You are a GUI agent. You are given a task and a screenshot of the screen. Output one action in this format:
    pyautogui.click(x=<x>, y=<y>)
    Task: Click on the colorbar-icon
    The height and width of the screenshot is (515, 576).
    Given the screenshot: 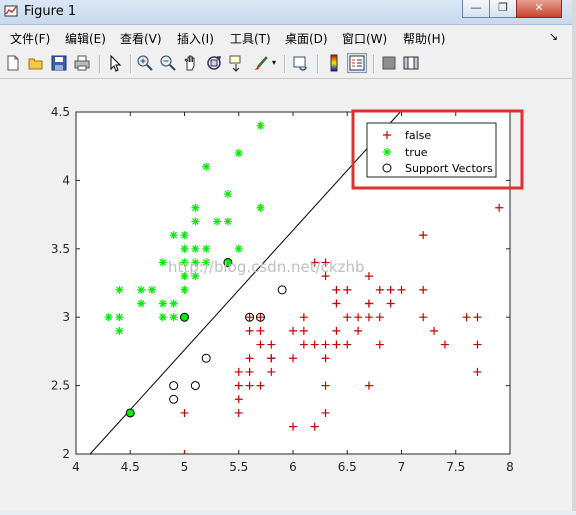 What is the action you would take?
    pyautogui.click(x=334, y=63)
    